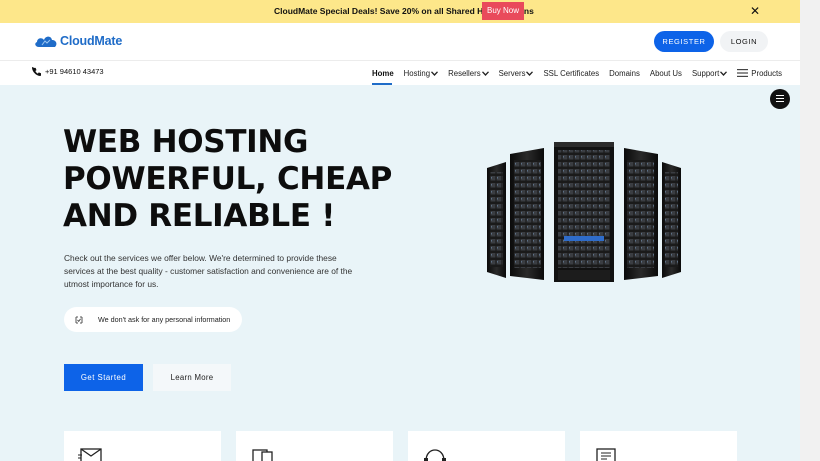 The height and width of the screenshot is (461, 820). Describe the element at coordinates (74, 71) in the screenshot. I see `phone-number: +91 94610 43473` at that location.